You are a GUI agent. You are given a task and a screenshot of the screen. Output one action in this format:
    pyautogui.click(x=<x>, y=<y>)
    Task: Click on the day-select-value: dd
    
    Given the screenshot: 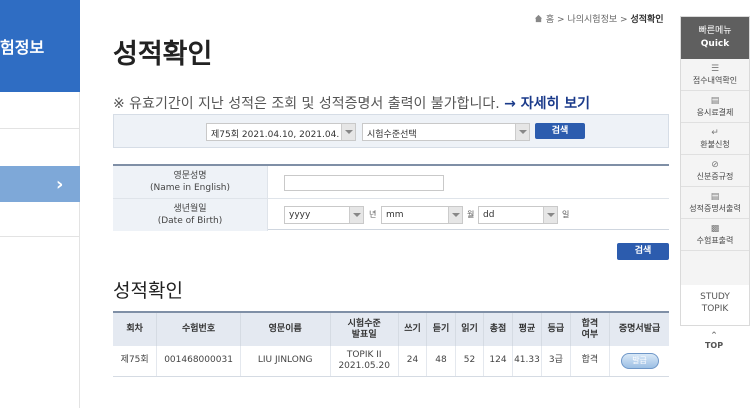 What is the action you would take?
    pyautogui.click(x=489, y=215)
    